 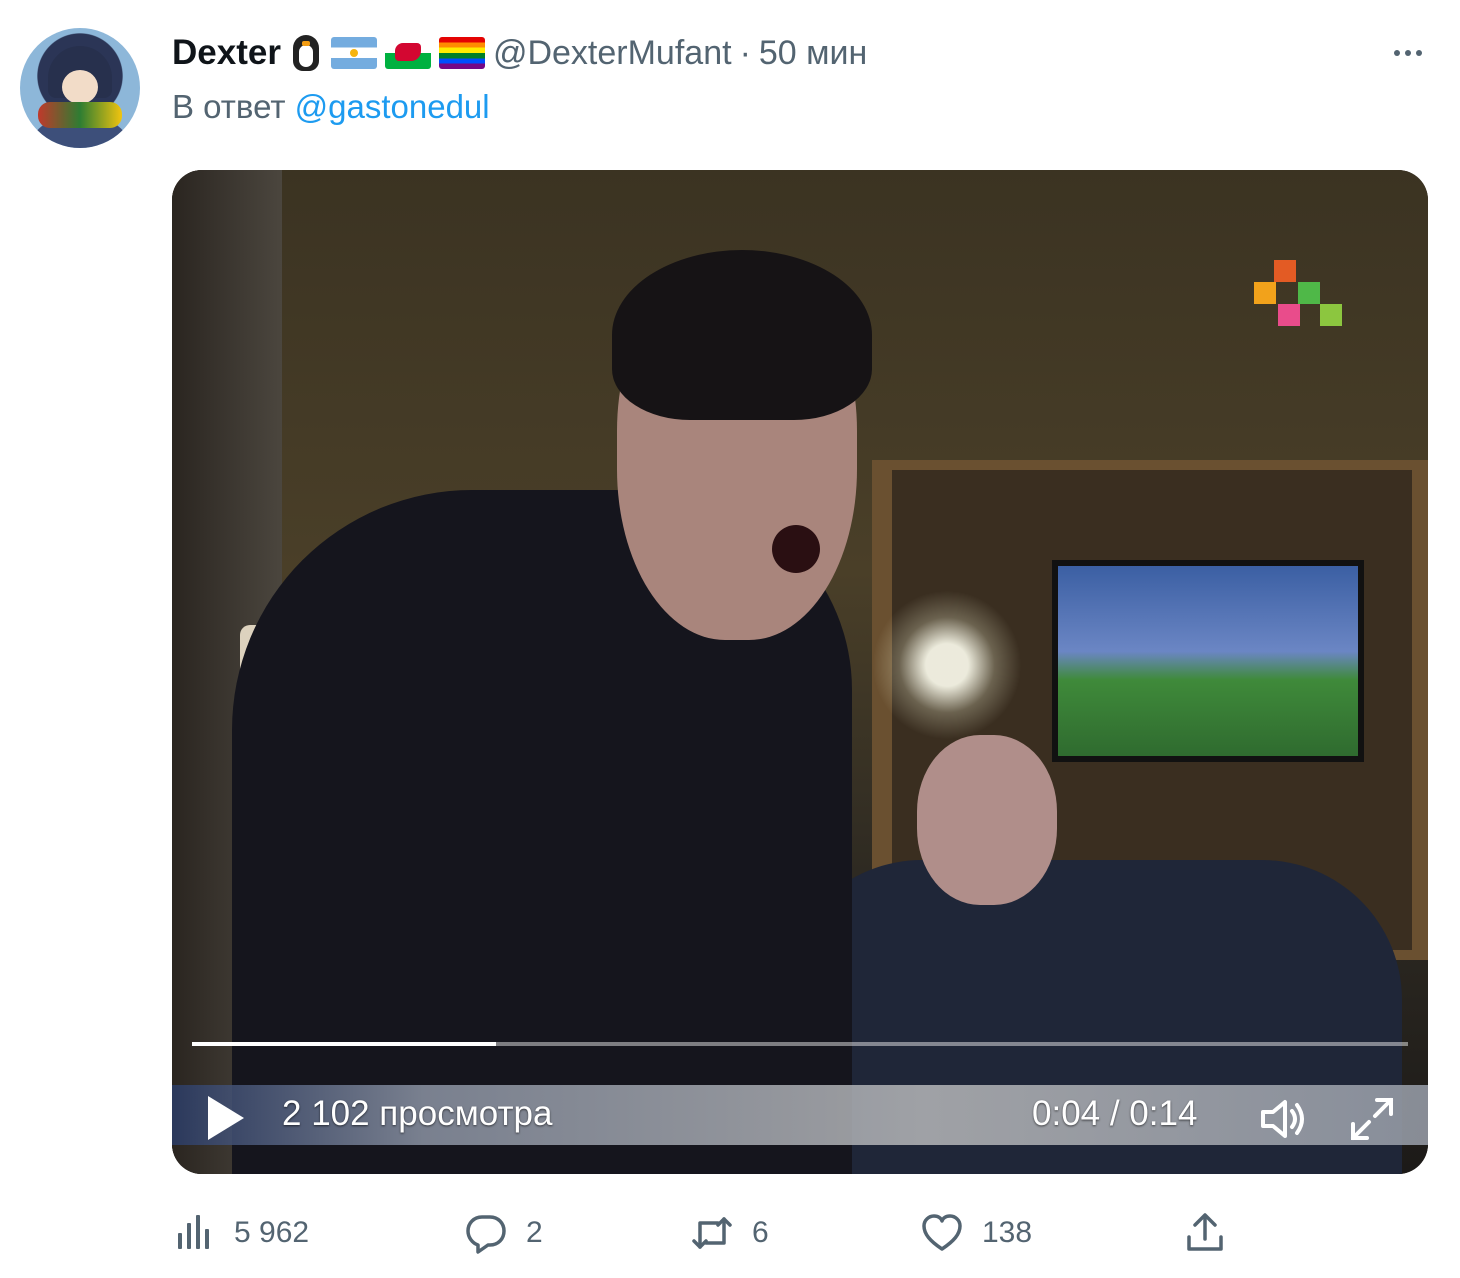 I want to click on reply-context: В ответ @gastonedul, so click(x=331, y=107).